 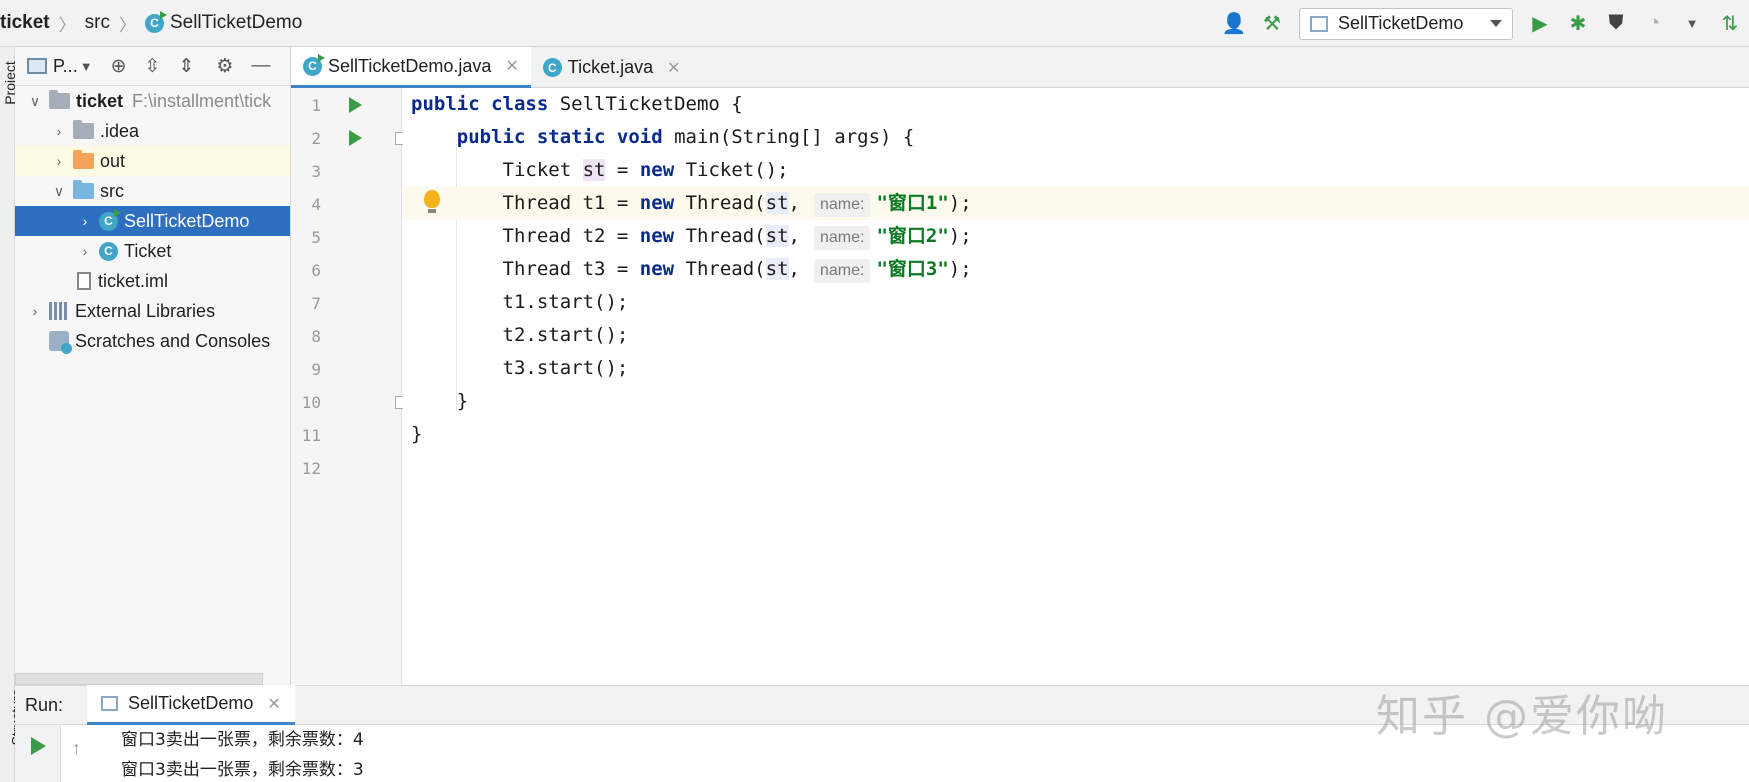 I want to click on horizontal-scrollbar, so click(x=139, y=679).